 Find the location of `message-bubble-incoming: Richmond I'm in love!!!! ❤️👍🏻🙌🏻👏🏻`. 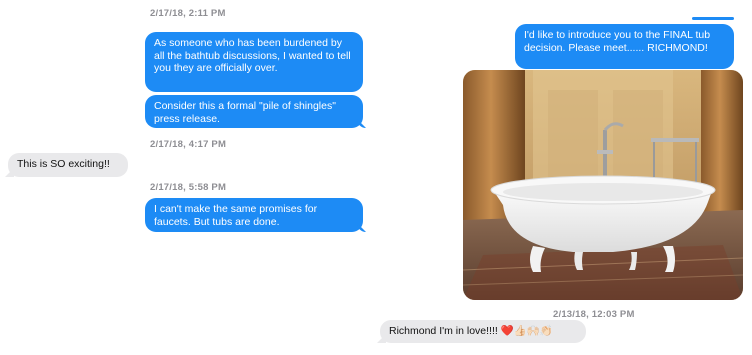

message-bubble-incoming: Richmond I'm in love!!!! ❤️👍🏻🙌🏻👏🏻 is located at coordinates (483, 331).